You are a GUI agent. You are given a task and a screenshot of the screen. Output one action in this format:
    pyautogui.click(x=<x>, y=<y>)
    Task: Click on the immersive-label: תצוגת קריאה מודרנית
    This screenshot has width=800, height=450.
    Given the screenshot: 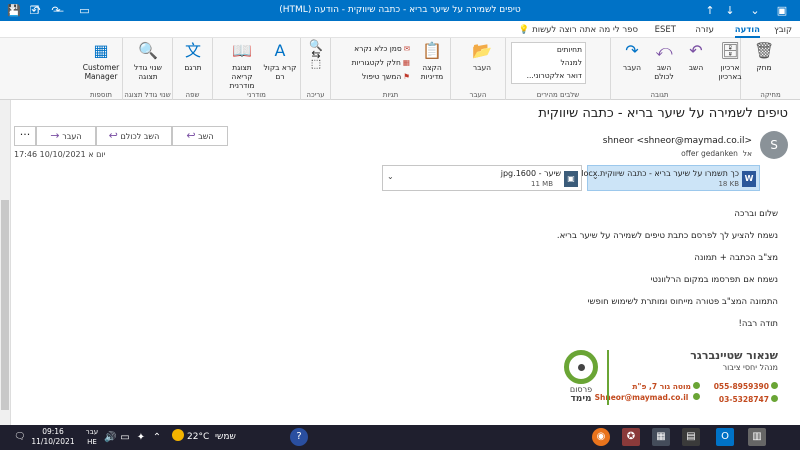 What is the action you would take?
    pyautogui.click(x=242, y=76)
    